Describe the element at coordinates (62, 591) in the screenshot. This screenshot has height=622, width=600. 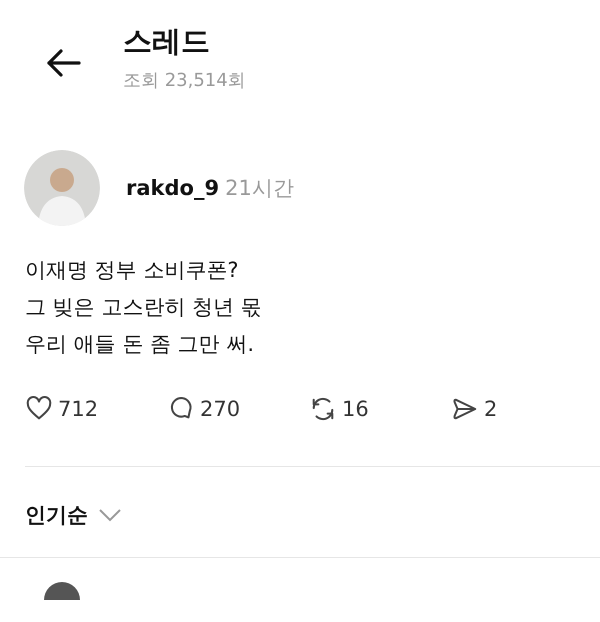
I see `avatar` at that location.